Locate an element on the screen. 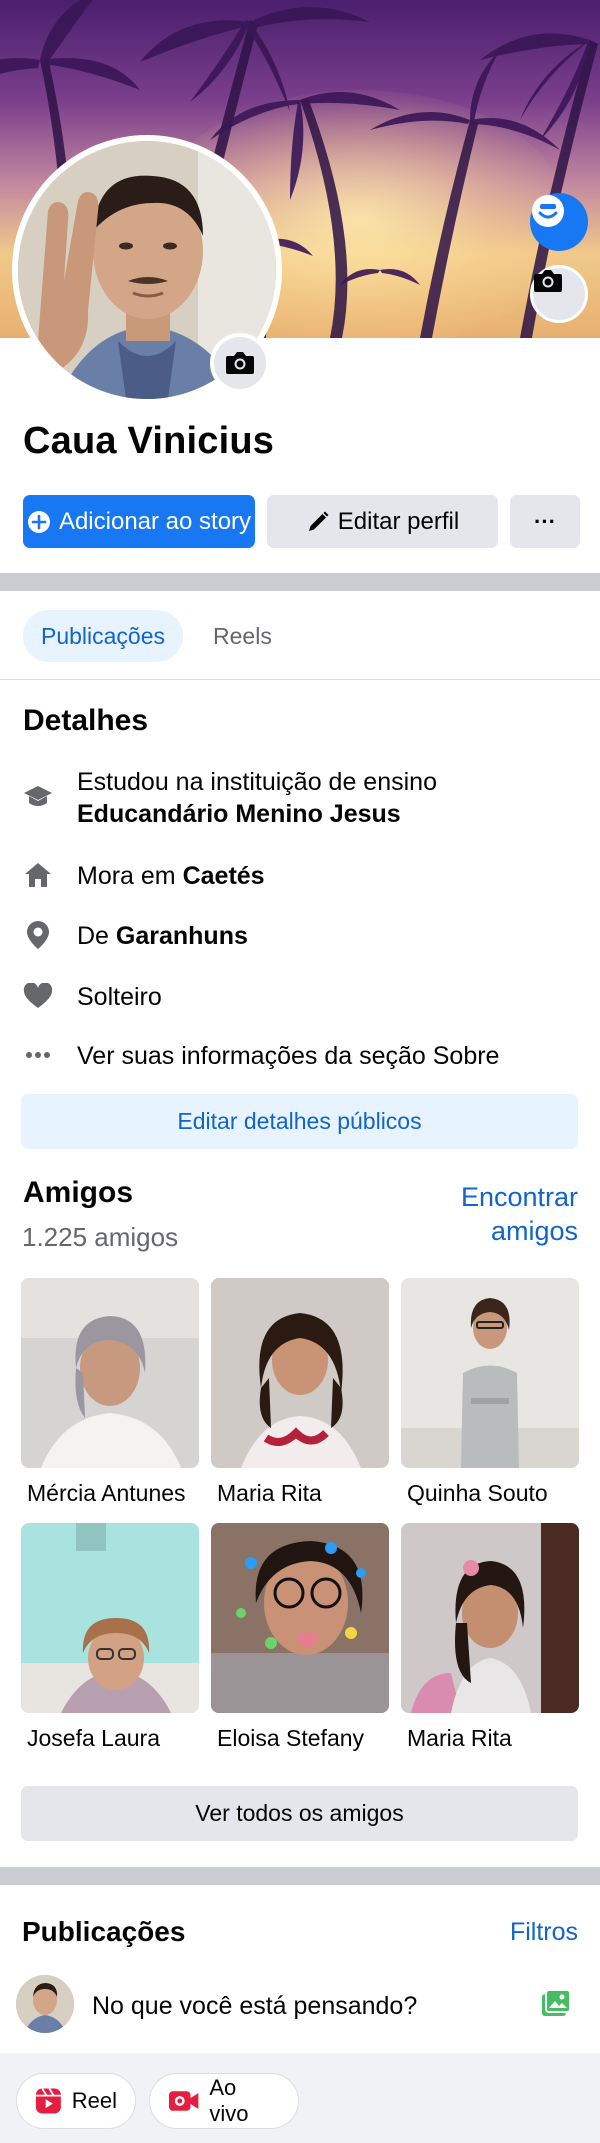 The width and height of the screenshot is (600, 2143). more-options-button: ··· is located at coordinates (545, 521).